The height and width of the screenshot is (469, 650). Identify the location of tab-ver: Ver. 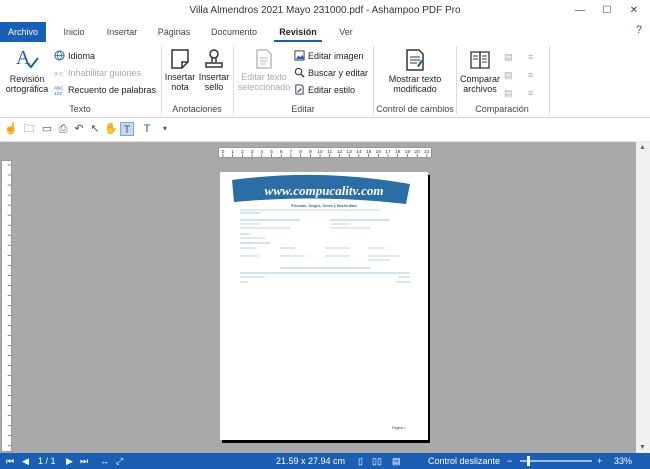
(346, 32).